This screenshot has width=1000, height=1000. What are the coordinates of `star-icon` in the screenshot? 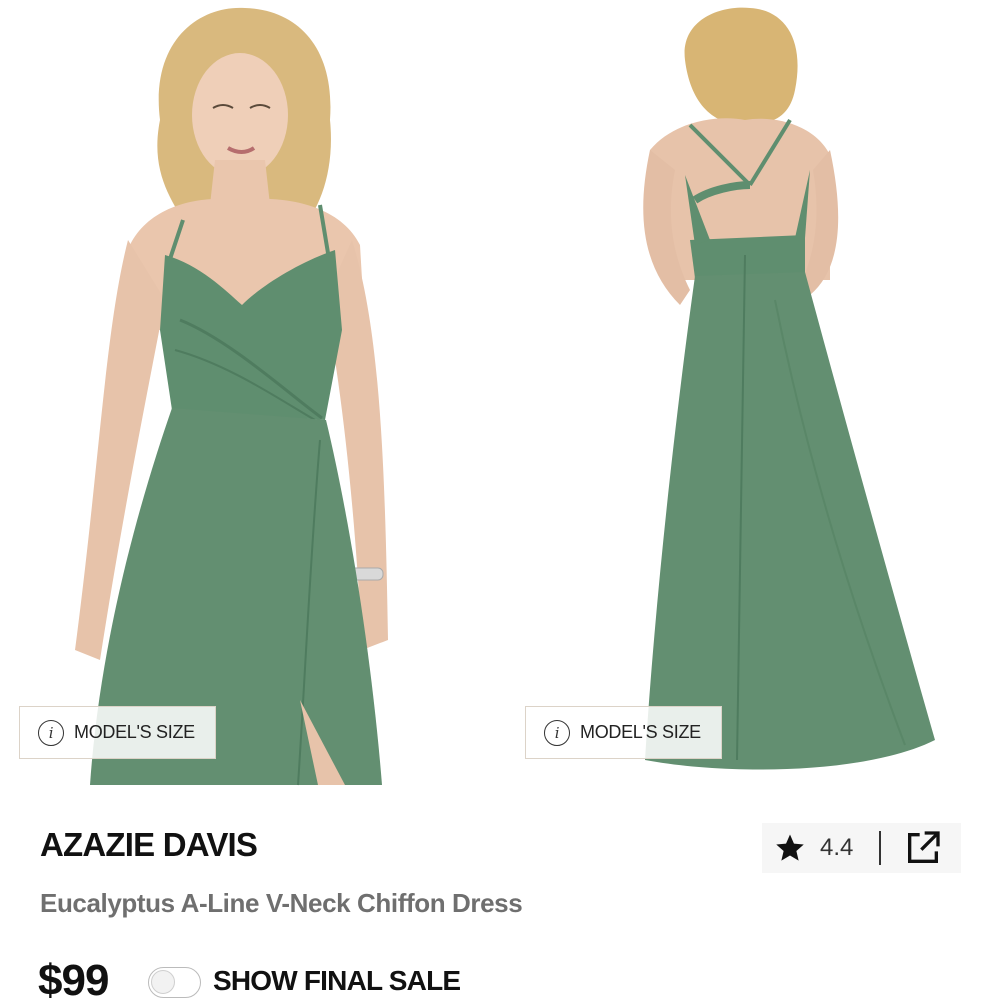 It's located at (790, 847).